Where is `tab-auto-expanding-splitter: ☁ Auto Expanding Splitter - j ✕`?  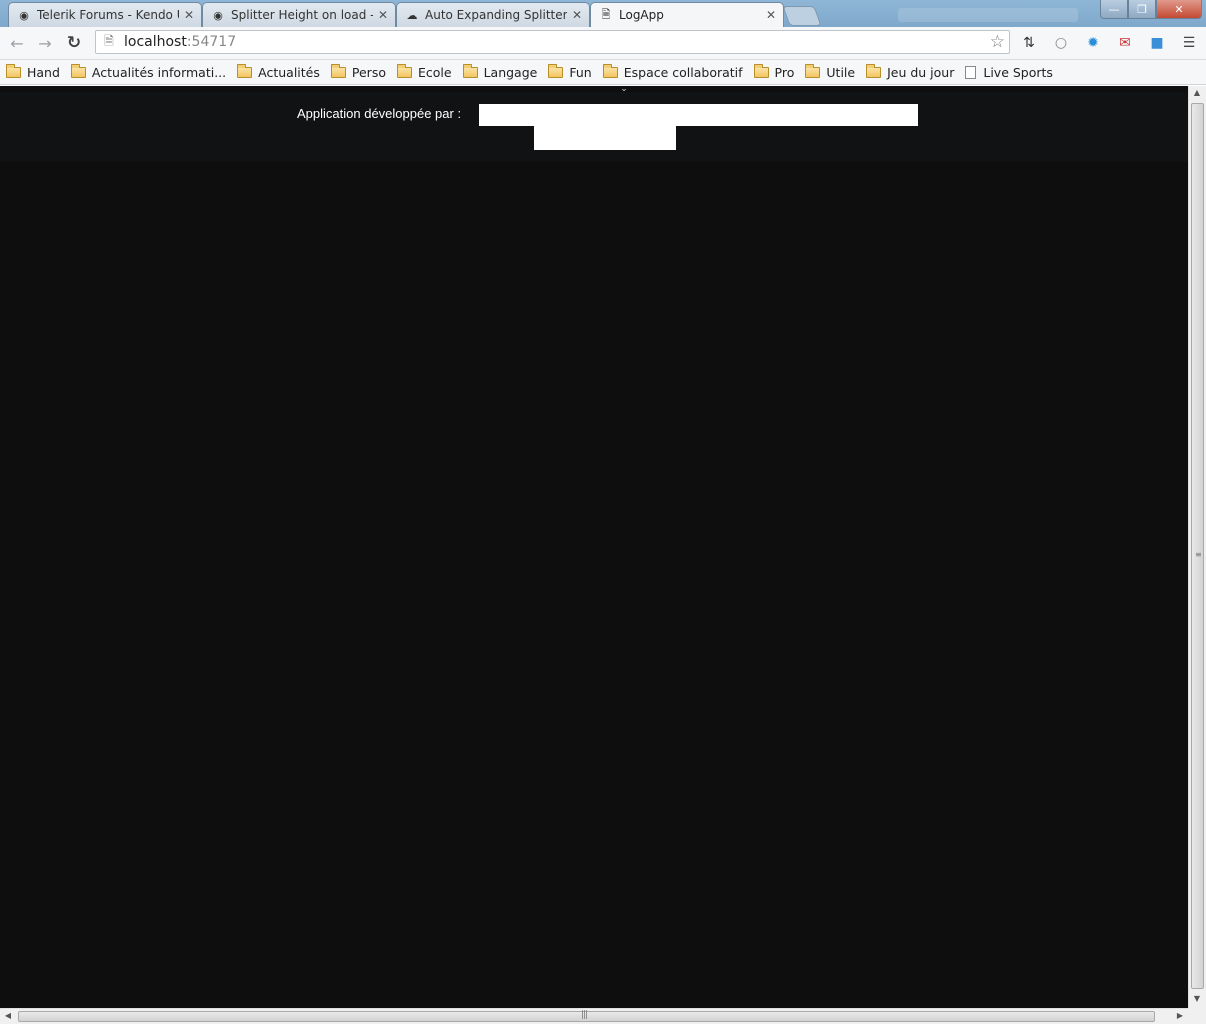
tab-auto-expanding-splitter: ☁ Auto Expanding Splitter - j ✕ is located at coordinates (493, 14).